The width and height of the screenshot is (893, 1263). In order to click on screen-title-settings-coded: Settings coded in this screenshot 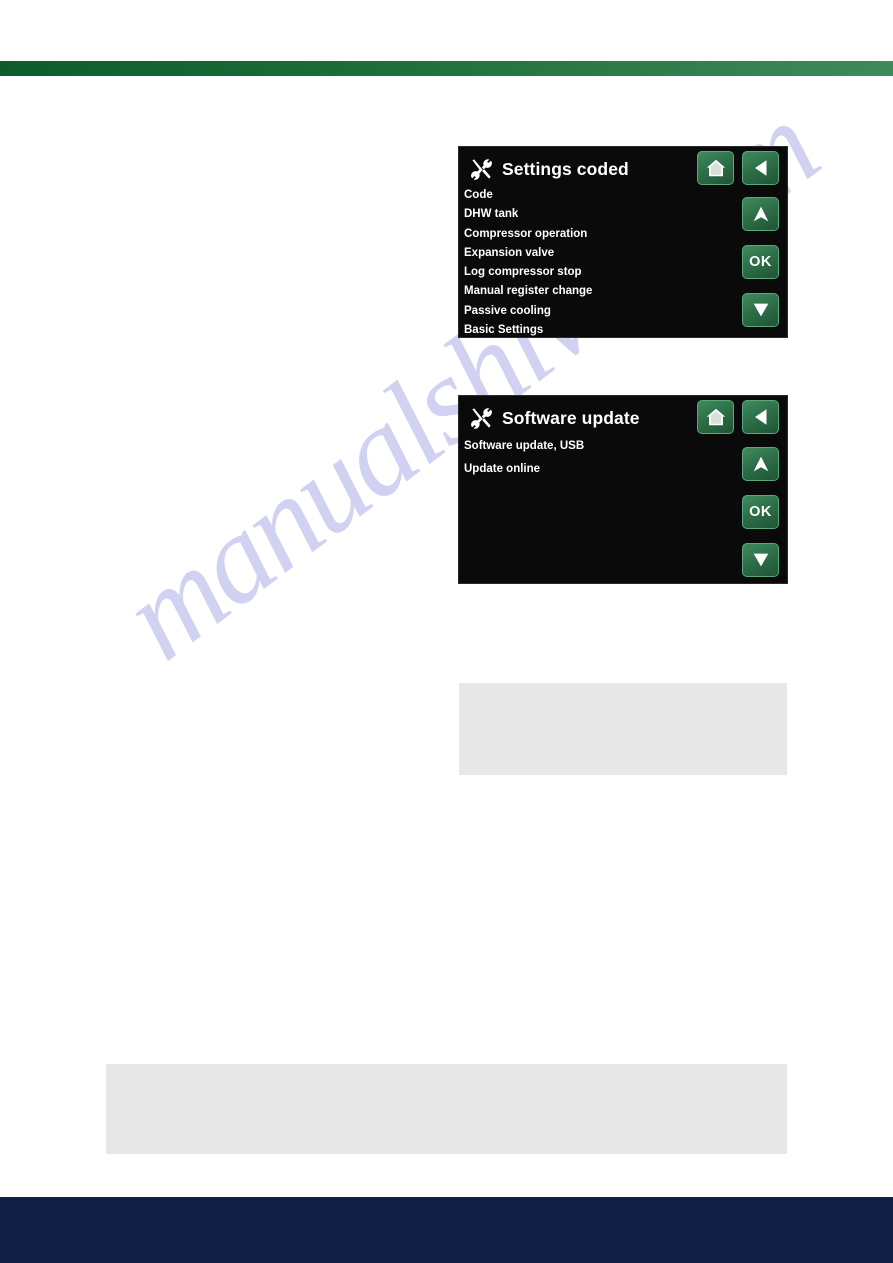, I will do `click(549, 169)`.